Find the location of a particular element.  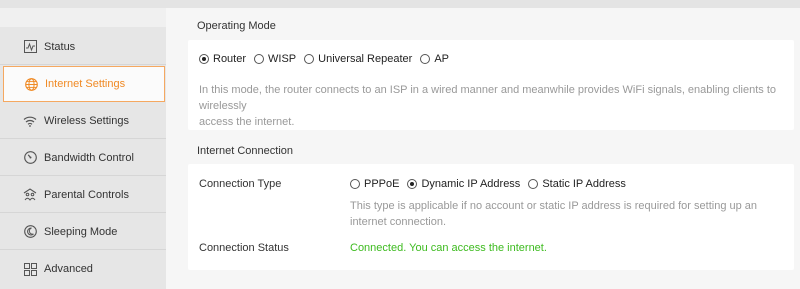

sidebar-item-label: Sleeping Mode is located at coordinates (81, 231).